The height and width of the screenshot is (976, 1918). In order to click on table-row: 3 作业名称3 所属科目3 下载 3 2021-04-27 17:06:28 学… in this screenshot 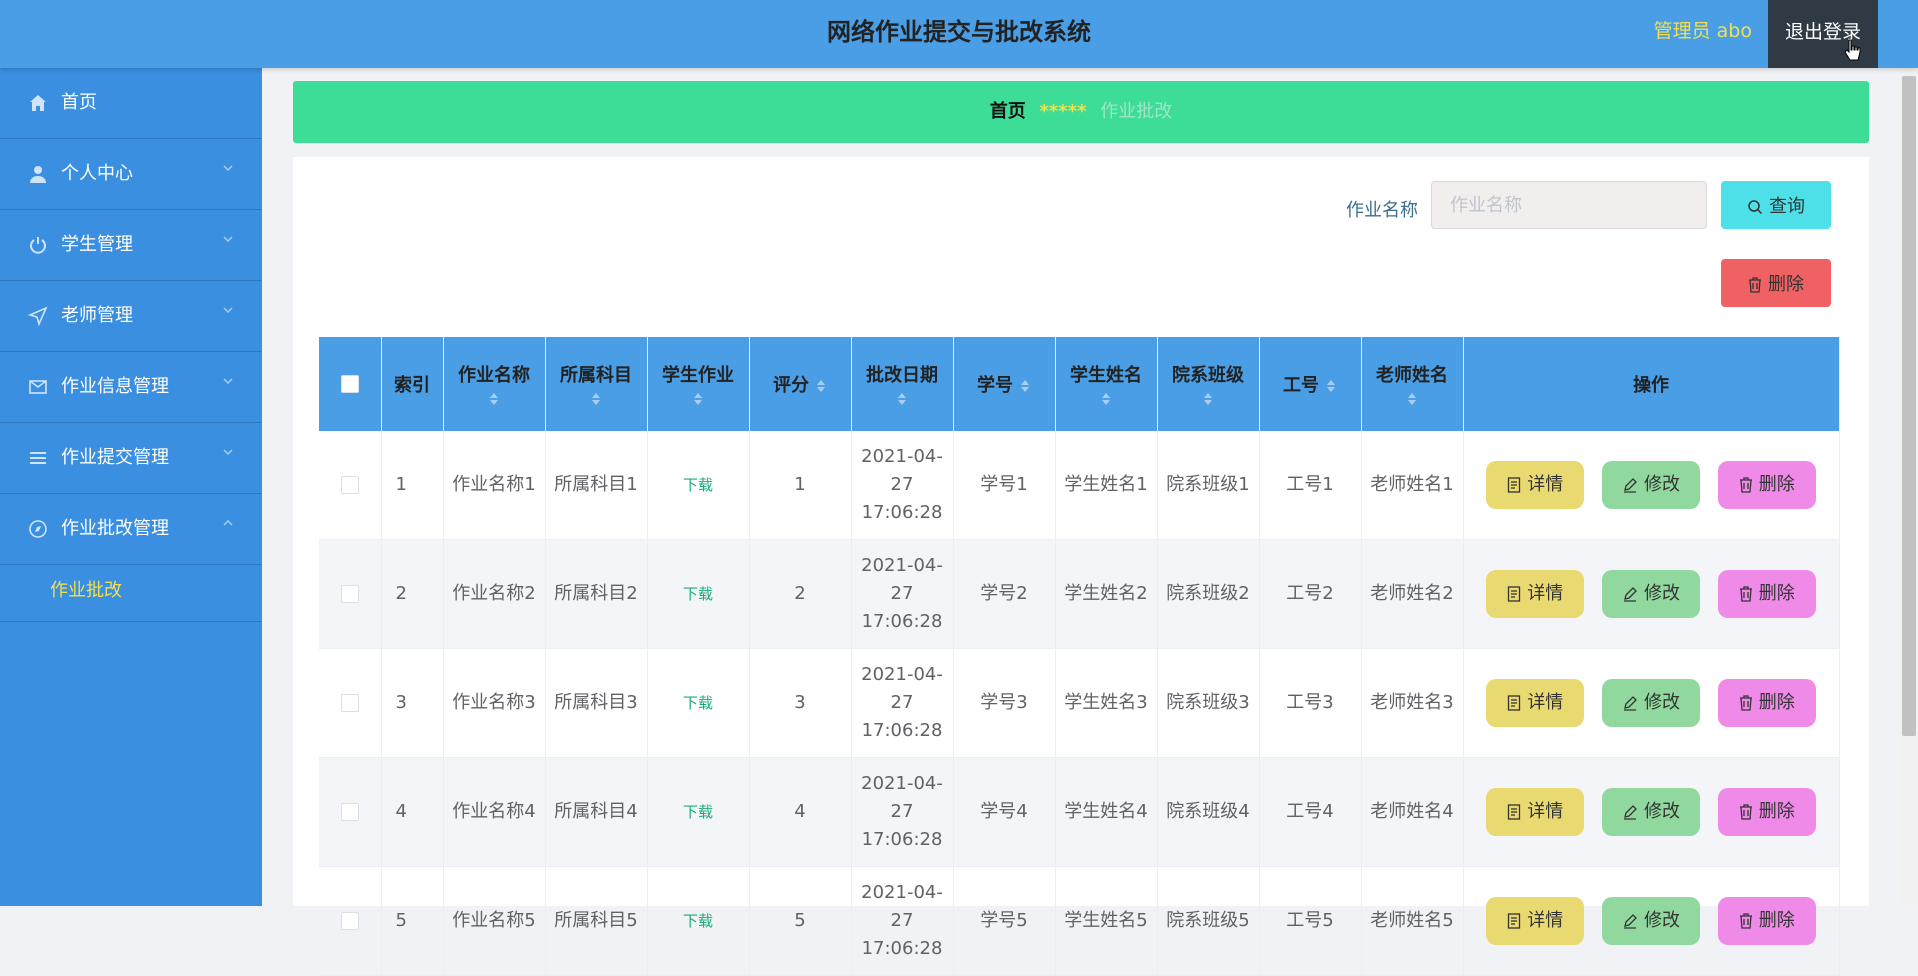, I will do `click(1079, 703)`.